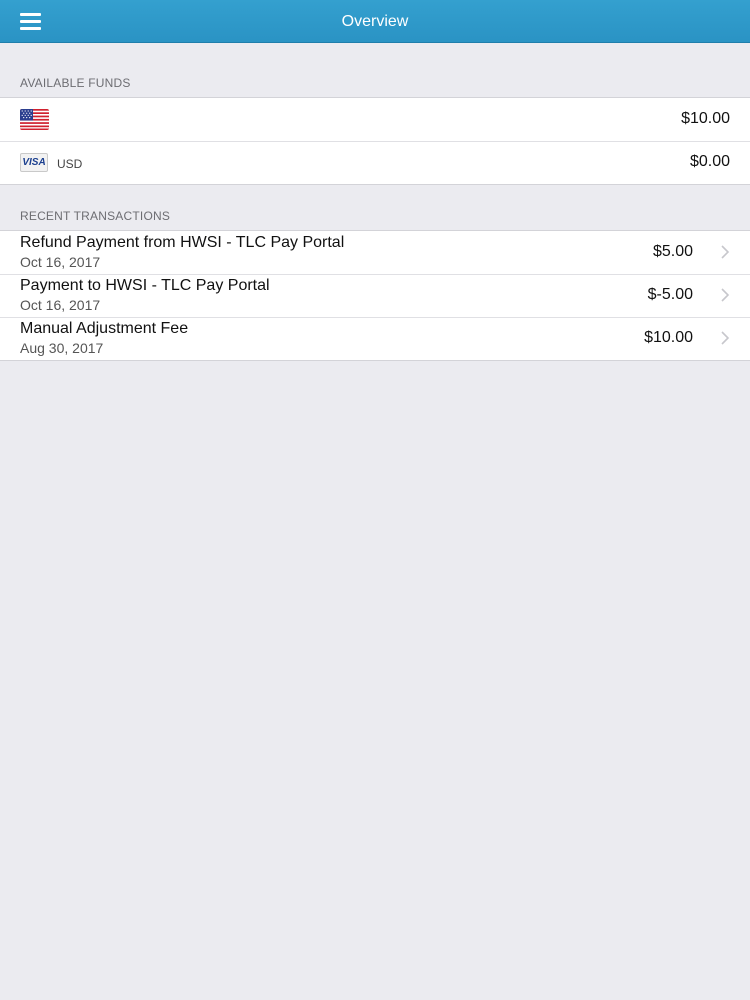  I want to click on available-funds-list: $10.00 VISA USD $0.00, so click(375, 141).